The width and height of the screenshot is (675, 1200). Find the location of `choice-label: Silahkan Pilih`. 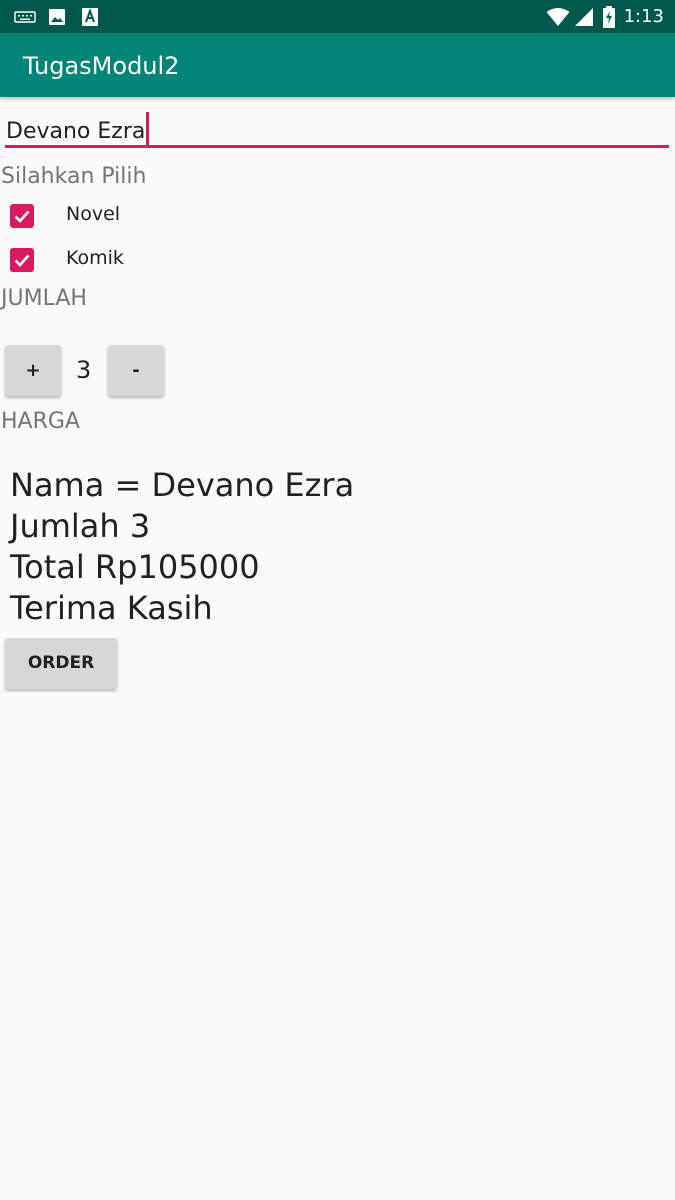

choice-label: Silahkan Pilih is located at coordinates (74, 176).